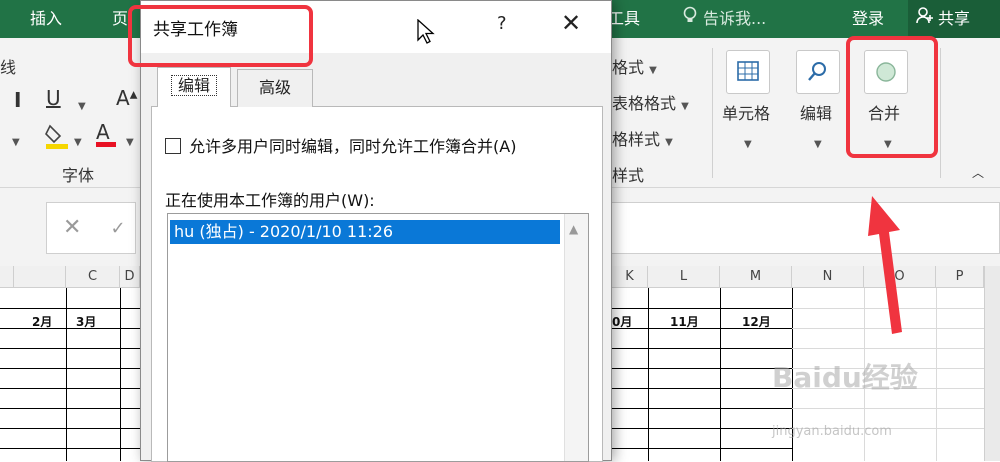  Describe the element at coordinates (120, 19) in the screenshot. I see `tab-page-layout: 页` at that location.